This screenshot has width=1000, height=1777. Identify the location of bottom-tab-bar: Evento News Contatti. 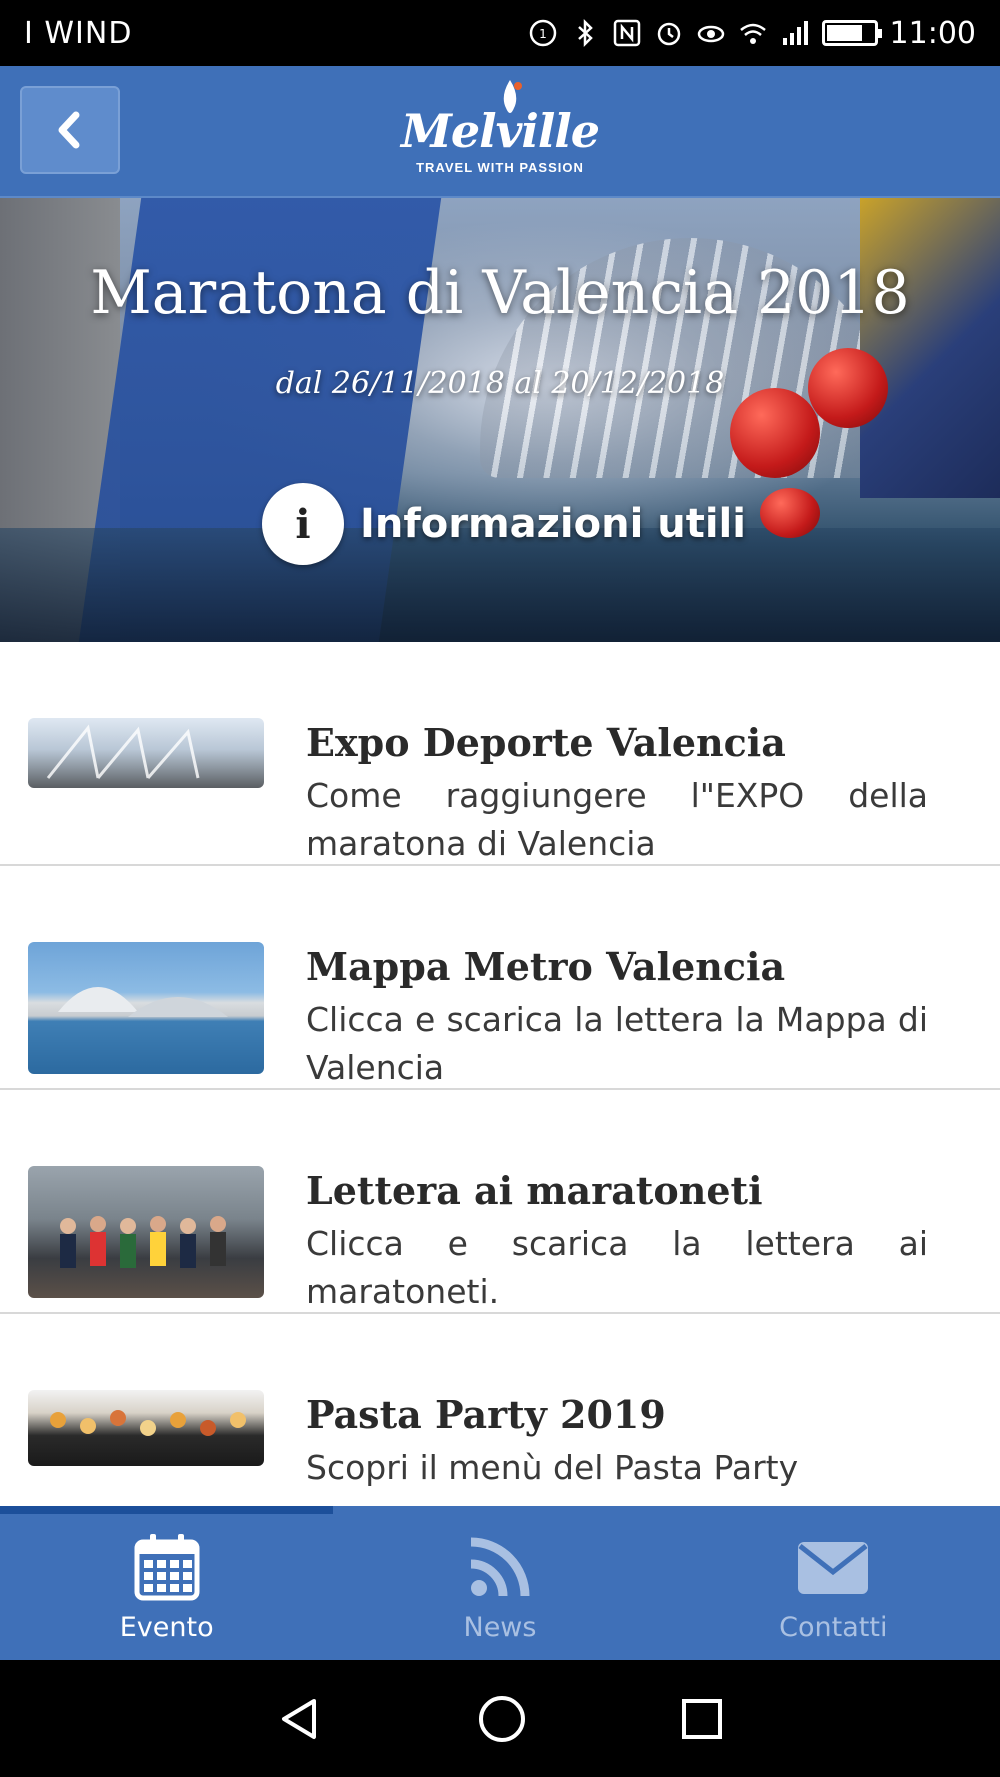
(500, 1587).